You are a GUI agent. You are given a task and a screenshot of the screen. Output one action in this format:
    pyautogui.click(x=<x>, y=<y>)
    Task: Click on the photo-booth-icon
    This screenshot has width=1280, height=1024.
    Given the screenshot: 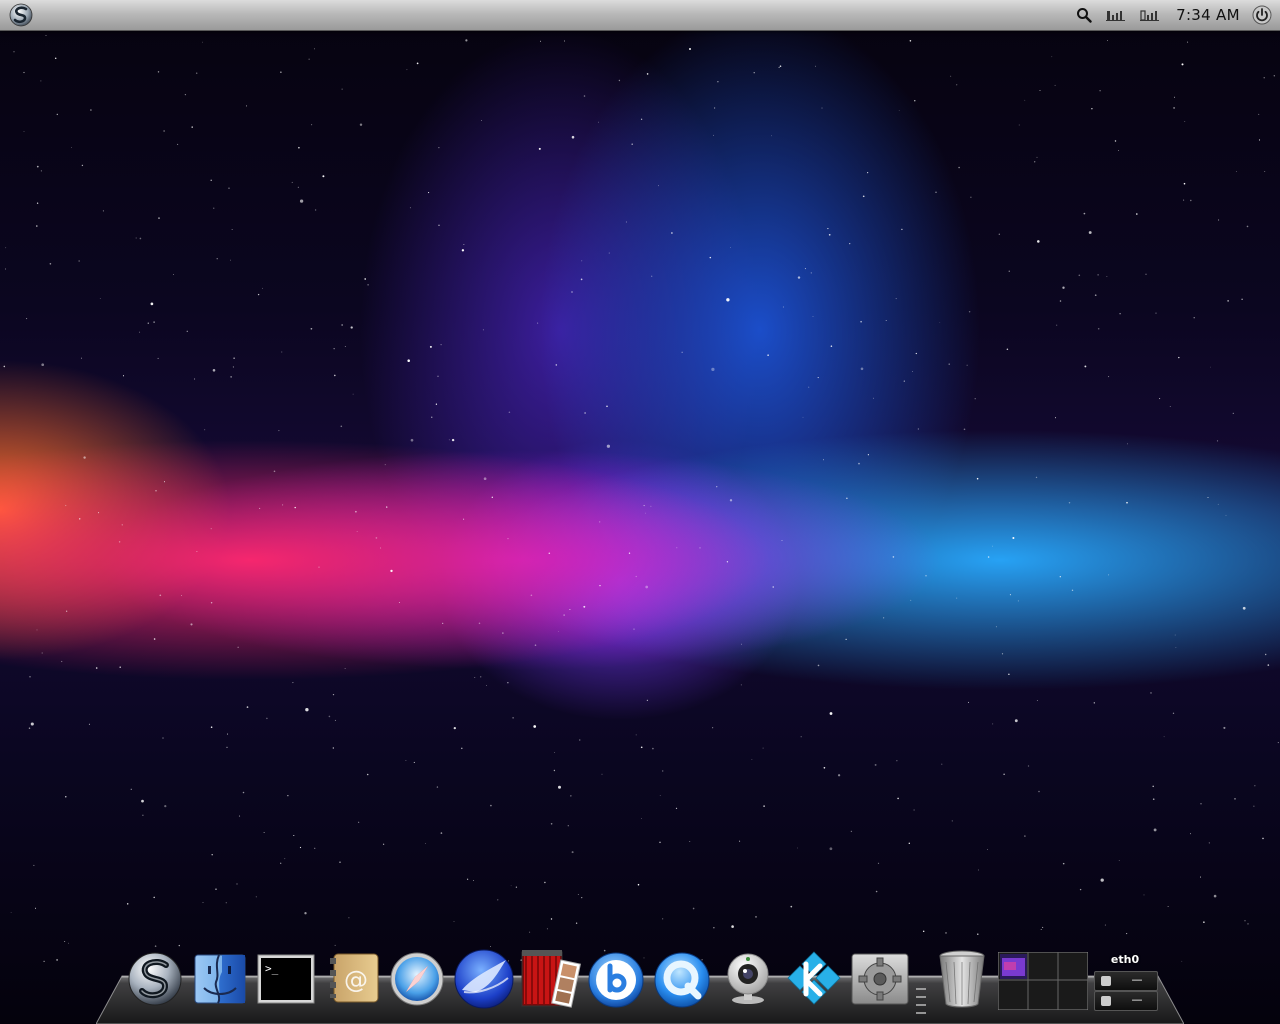 What is the action you would take?
    pyautogui.click(x=550, y=979)
    